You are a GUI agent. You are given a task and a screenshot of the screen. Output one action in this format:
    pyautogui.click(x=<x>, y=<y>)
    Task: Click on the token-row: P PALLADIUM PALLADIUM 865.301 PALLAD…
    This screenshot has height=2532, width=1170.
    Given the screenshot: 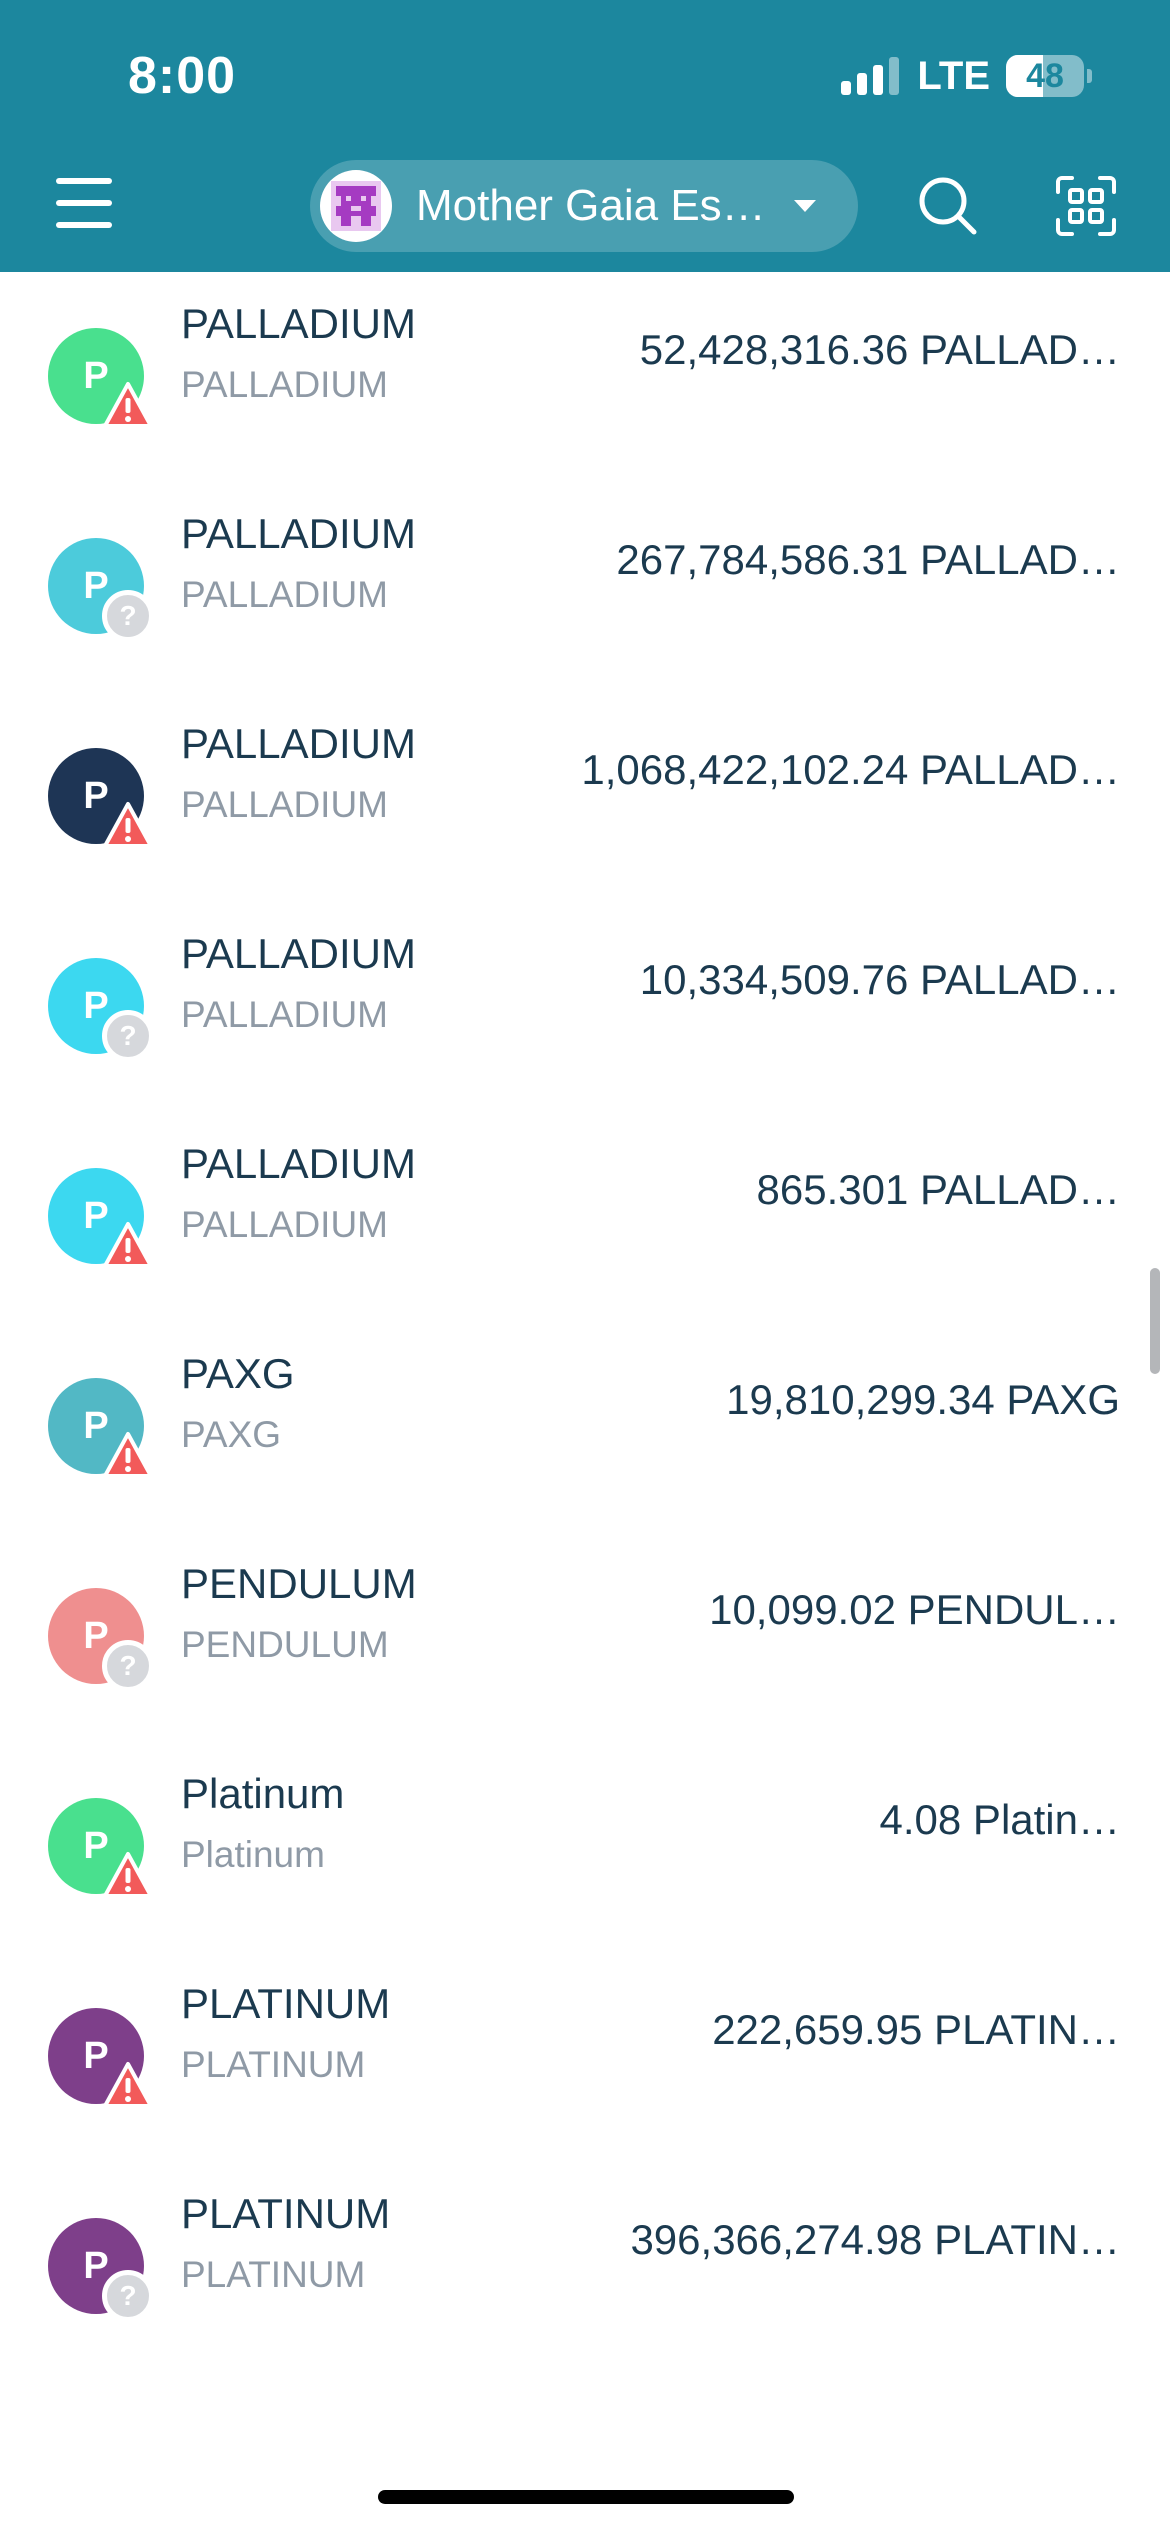 What is the action you would take?
    pyautogui.click(x=585, y=1217)
    